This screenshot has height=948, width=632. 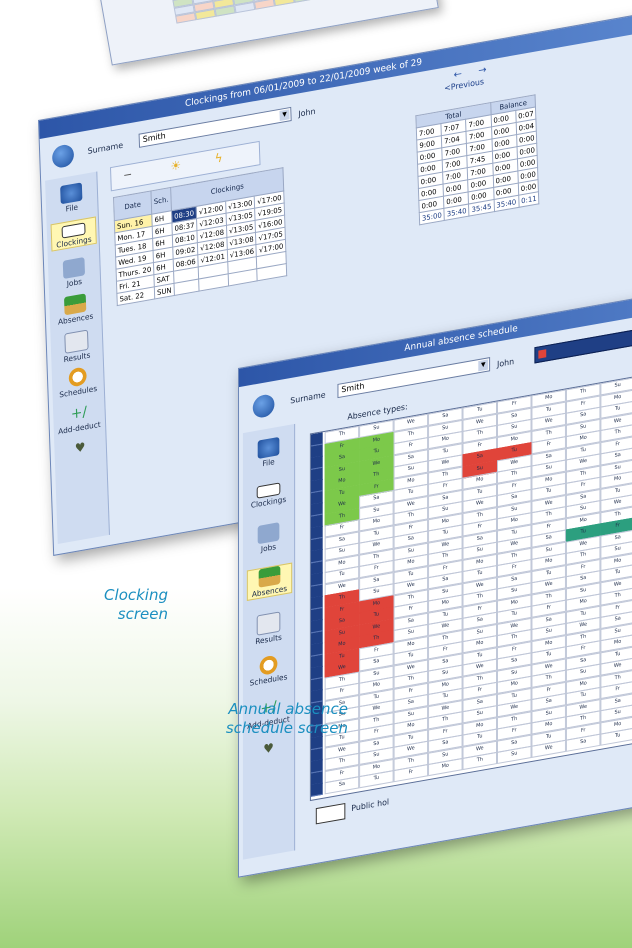 What do you see at coordinates (136, 595) in the screenshot?
I see `caption-line: Clocking` at bounding box center [136, 595].